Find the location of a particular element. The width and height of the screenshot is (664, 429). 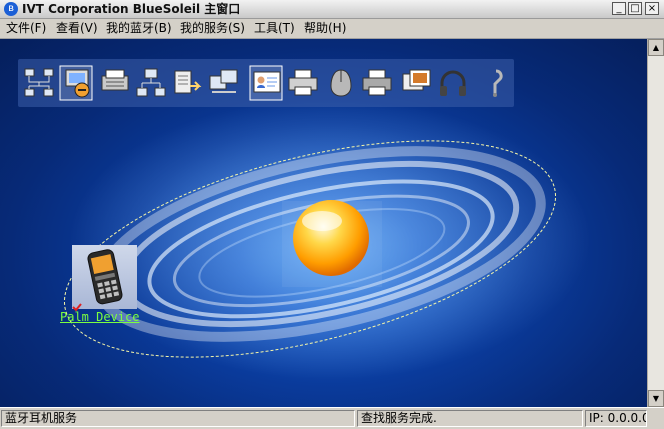

scroll-down-button: ▼ is located at coordinates (656, 398).